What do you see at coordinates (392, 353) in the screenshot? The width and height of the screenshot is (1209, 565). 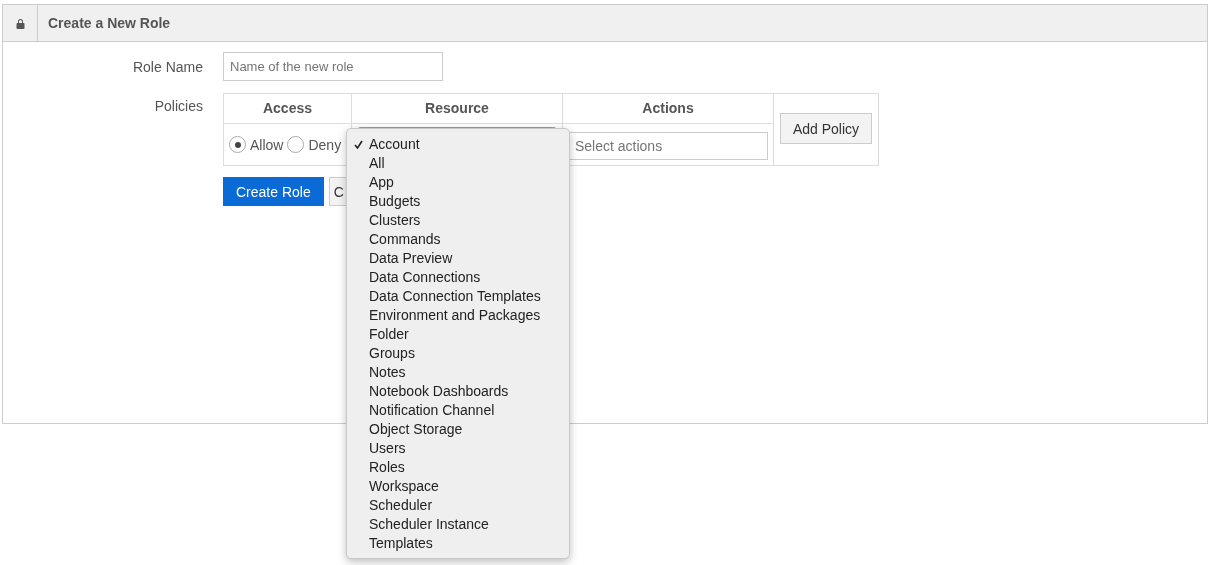 I see `menu-item-label: Groups` at bounding box center [392, 353].